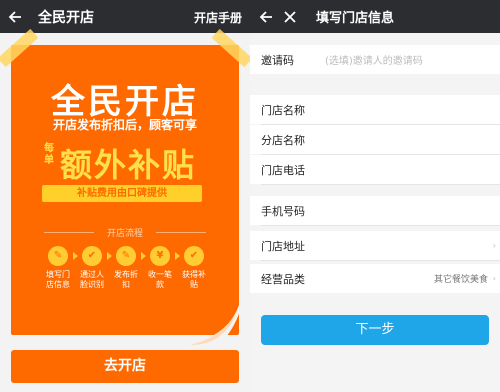  Describe the element at coordinates (160, 268) in the screenshot. I see `flow-step: ¥ 收一笔款` at that location.